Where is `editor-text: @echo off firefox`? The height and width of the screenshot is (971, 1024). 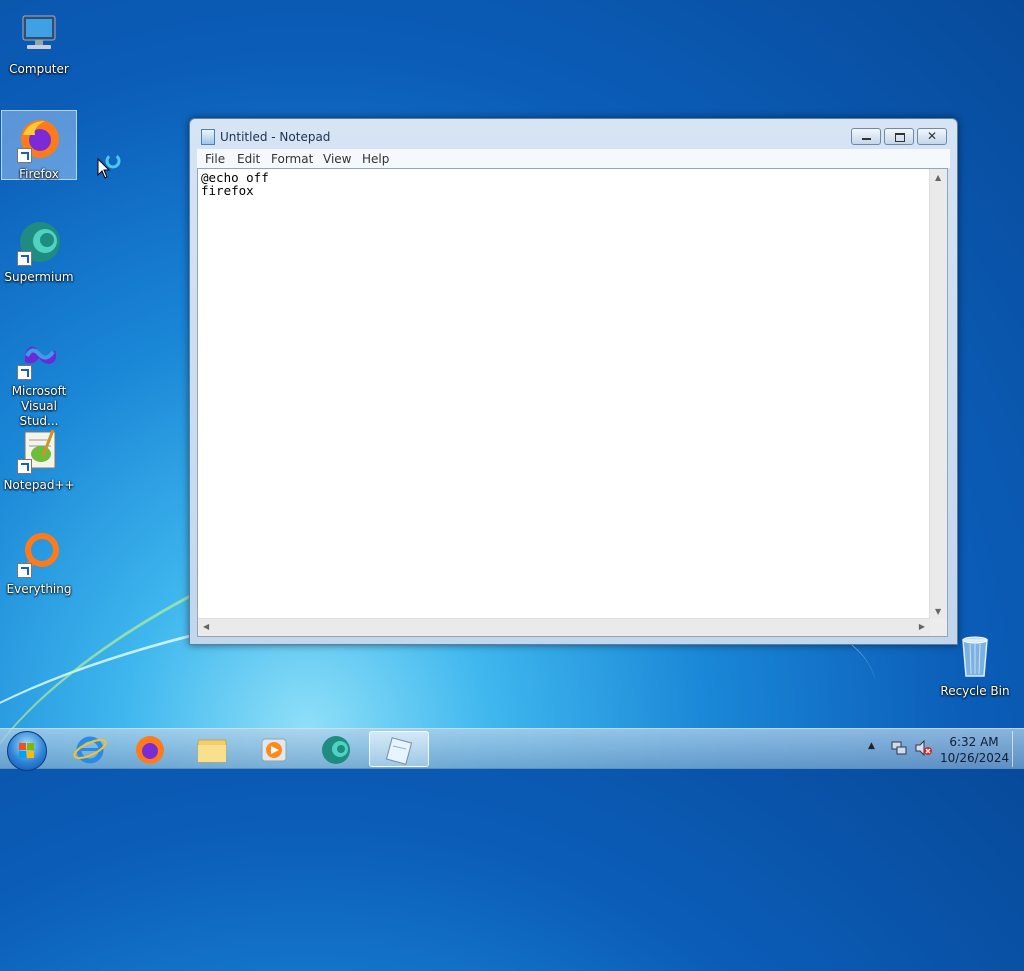 editor-text: @echo off firefox is located at coordinates (235, 184).